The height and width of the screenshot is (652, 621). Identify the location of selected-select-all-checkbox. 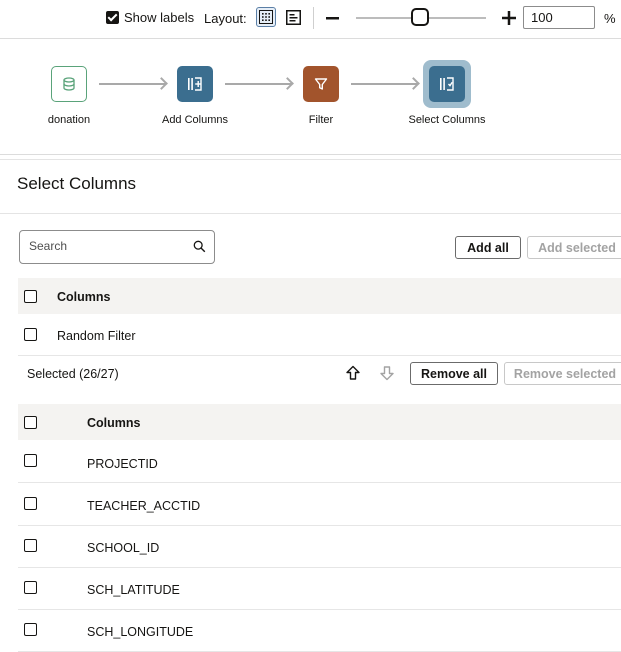
(30, 422).